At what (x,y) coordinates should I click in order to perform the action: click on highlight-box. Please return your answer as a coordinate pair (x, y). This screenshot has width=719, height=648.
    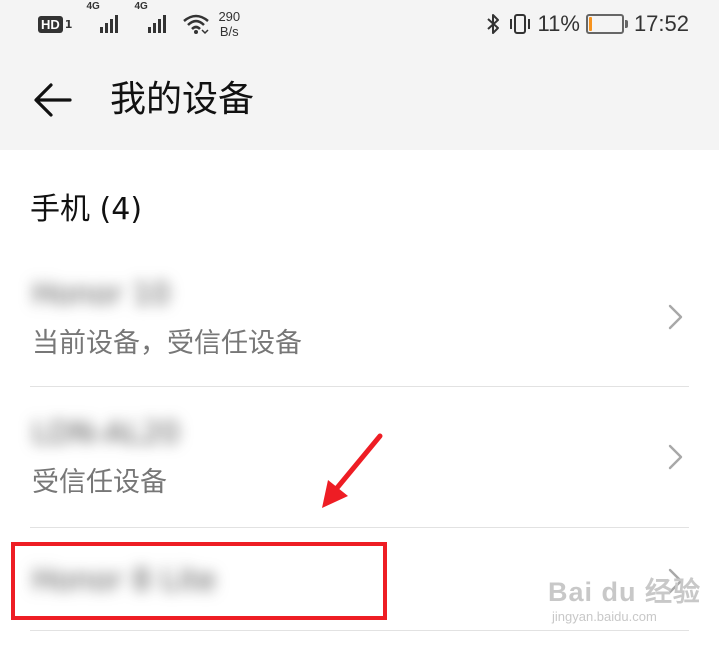
    Looking at the image, I should click on (199, 581).